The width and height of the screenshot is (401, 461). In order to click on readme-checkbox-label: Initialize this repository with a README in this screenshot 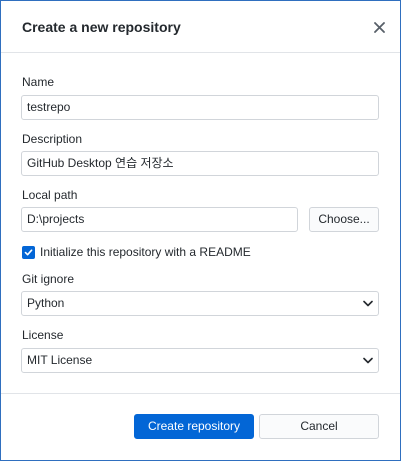, I will do `click(145, 252)`.